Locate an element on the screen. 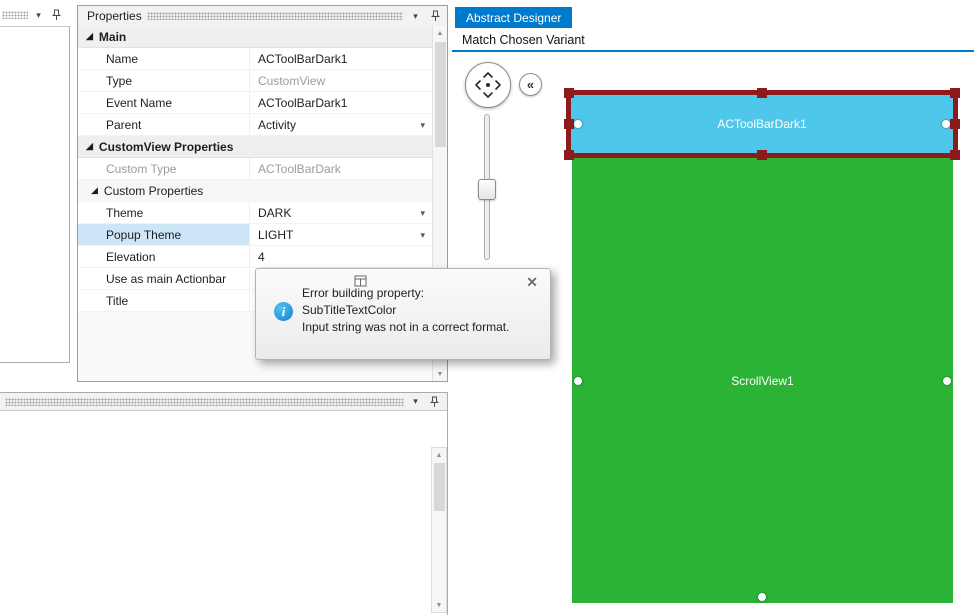 The height and width of the screenshot is (615, 974). property-row-theme: Theme DARK ▾ is located at coordinates (255, 213).